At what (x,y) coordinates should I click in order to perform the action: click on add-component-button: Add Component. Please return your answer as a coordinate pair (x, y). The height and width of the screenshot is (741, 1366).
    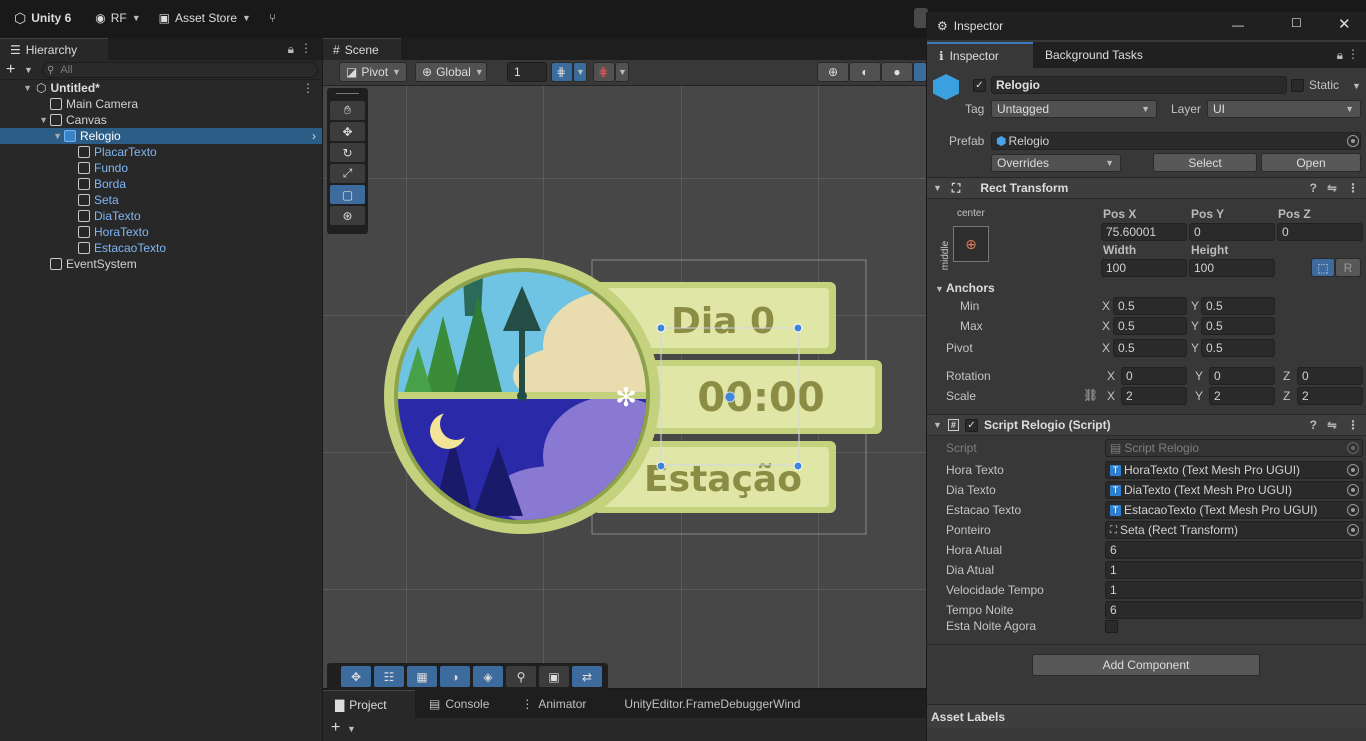
    Looking at the image, I should click on (1146, 665).